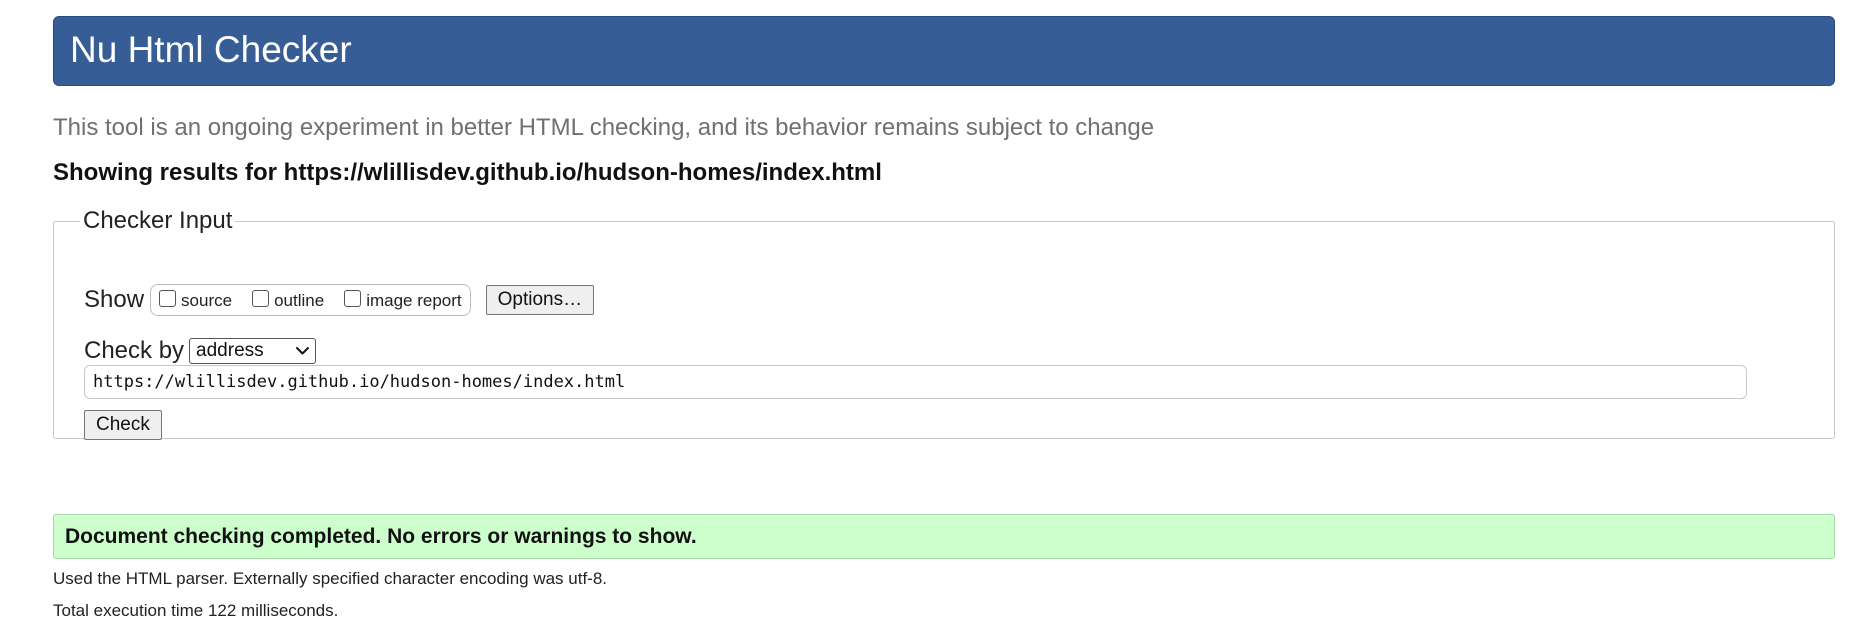 Image resolution: width=1858 pixels, height=633 pixels. Describe the element at coordinates (211, 49) in the screenshot. I see `page-title: Nu Html Checker` at that location.